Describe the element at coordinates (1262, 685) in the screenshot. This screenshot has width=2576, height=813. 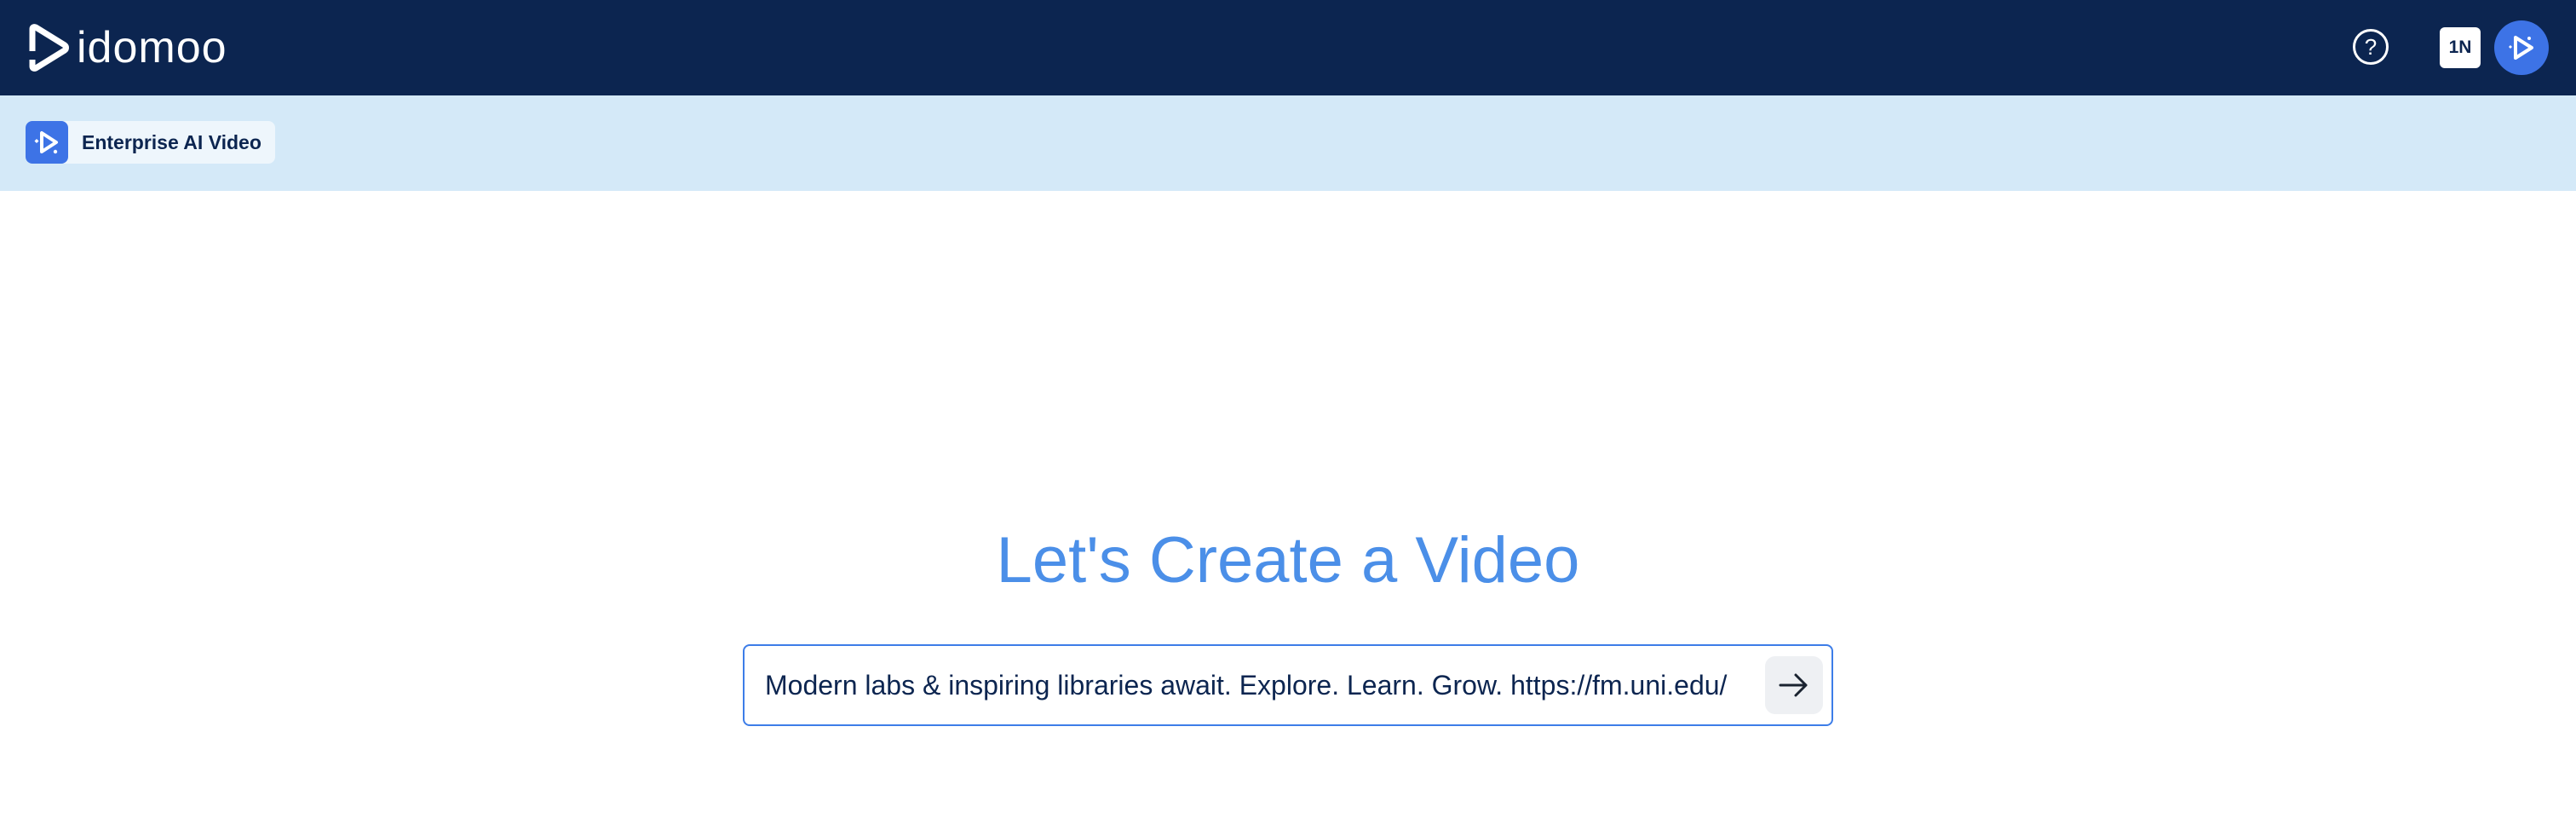
I see `prompt-input` at that location.